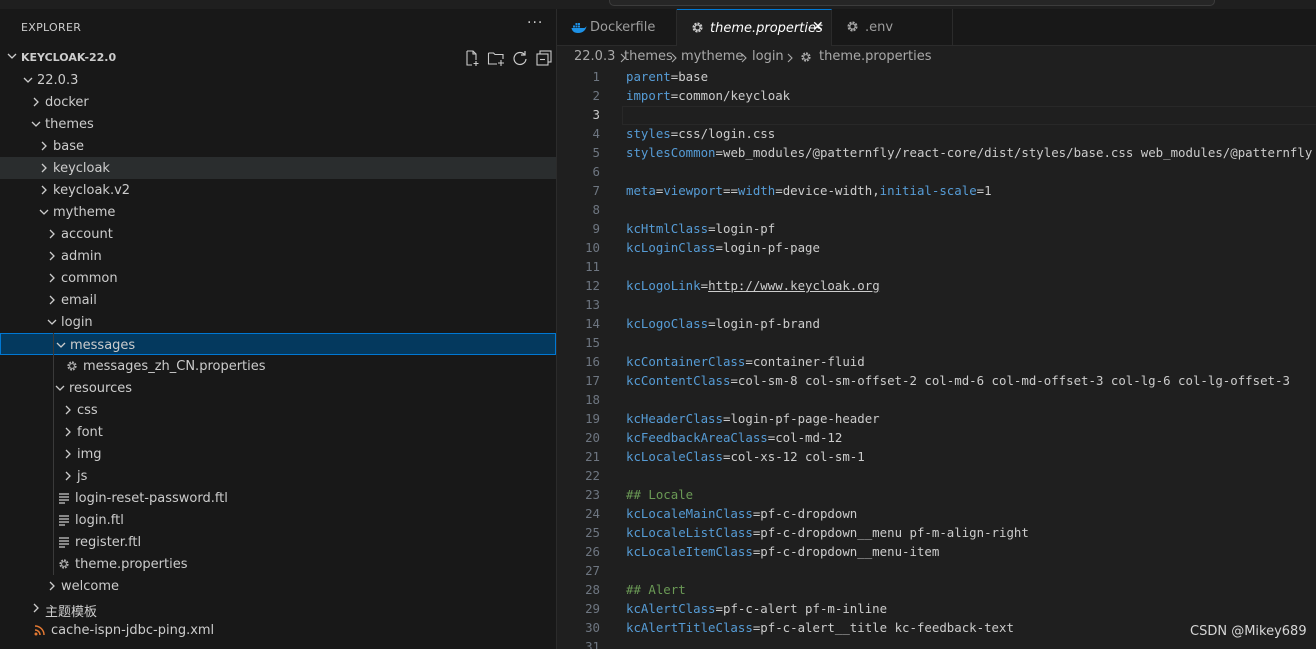  I want to click on code-line: 24 kcLocaleMainClass=pf-c-dropdown, so click(936, 514).